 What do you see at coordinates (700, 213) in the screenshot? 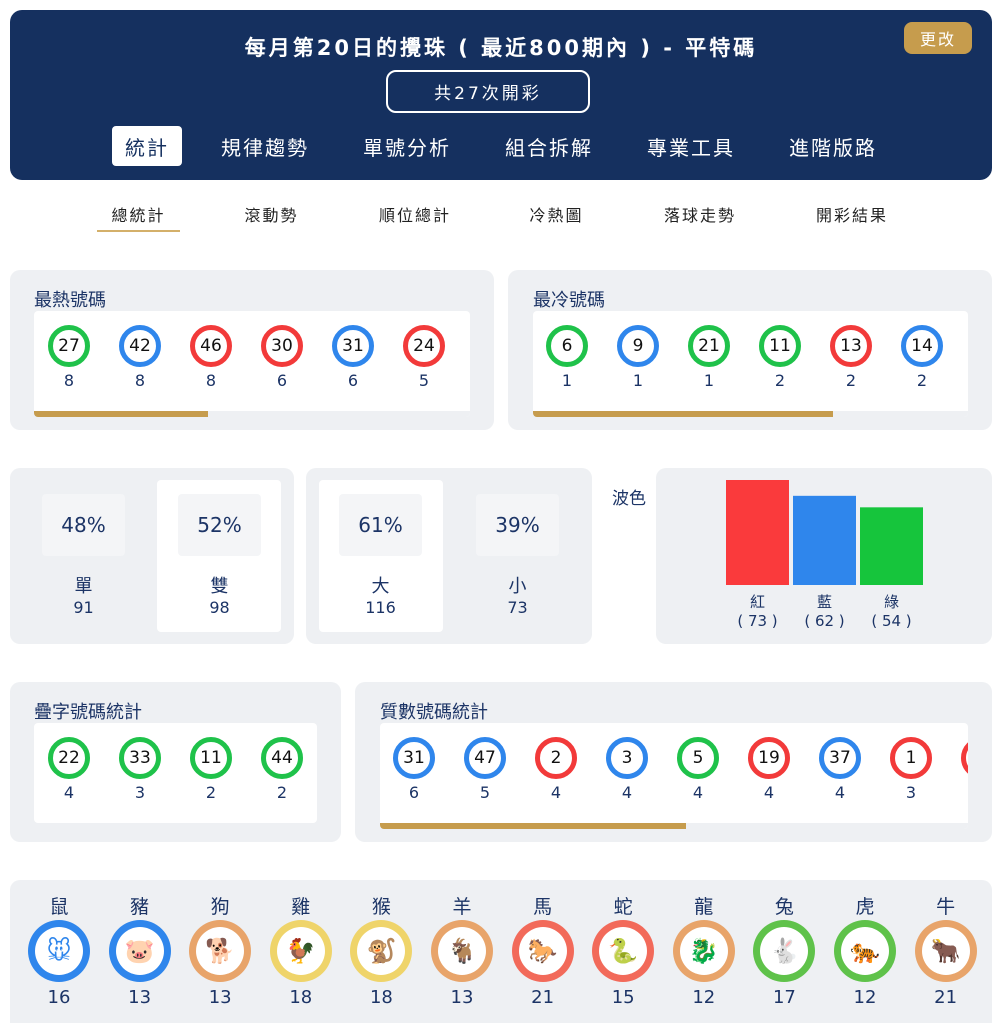
I see `subtab-ball-trend: 落球走勢` at bounding box center [700, 213].